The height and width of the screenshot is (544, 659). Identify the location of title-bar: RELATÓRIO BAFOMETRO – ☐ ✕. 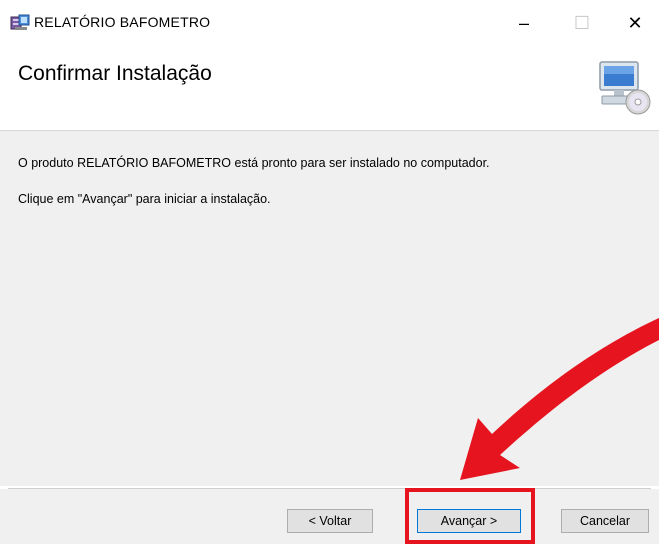
(329, 22).